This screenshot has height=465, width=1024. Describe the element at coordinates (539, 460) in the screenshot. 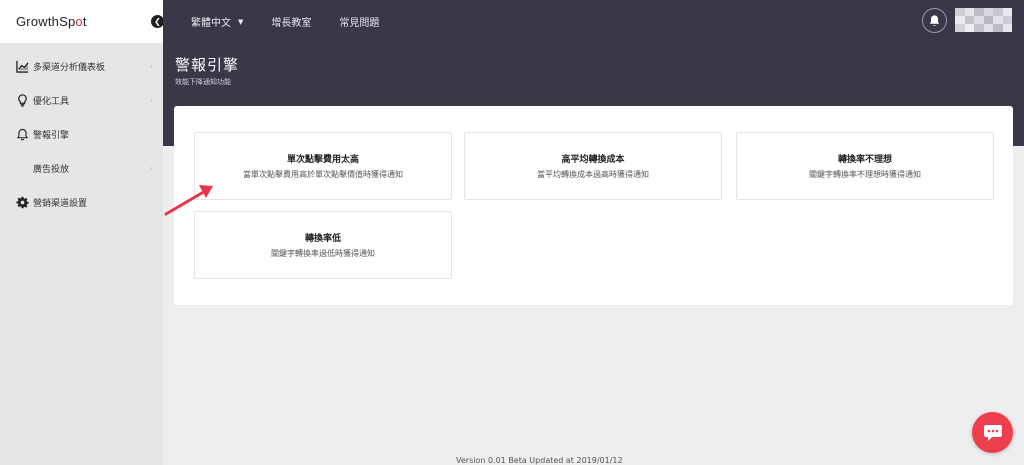

I see `version-text: Version 0.01 Beta Updated at 2019/01/12` at that location.